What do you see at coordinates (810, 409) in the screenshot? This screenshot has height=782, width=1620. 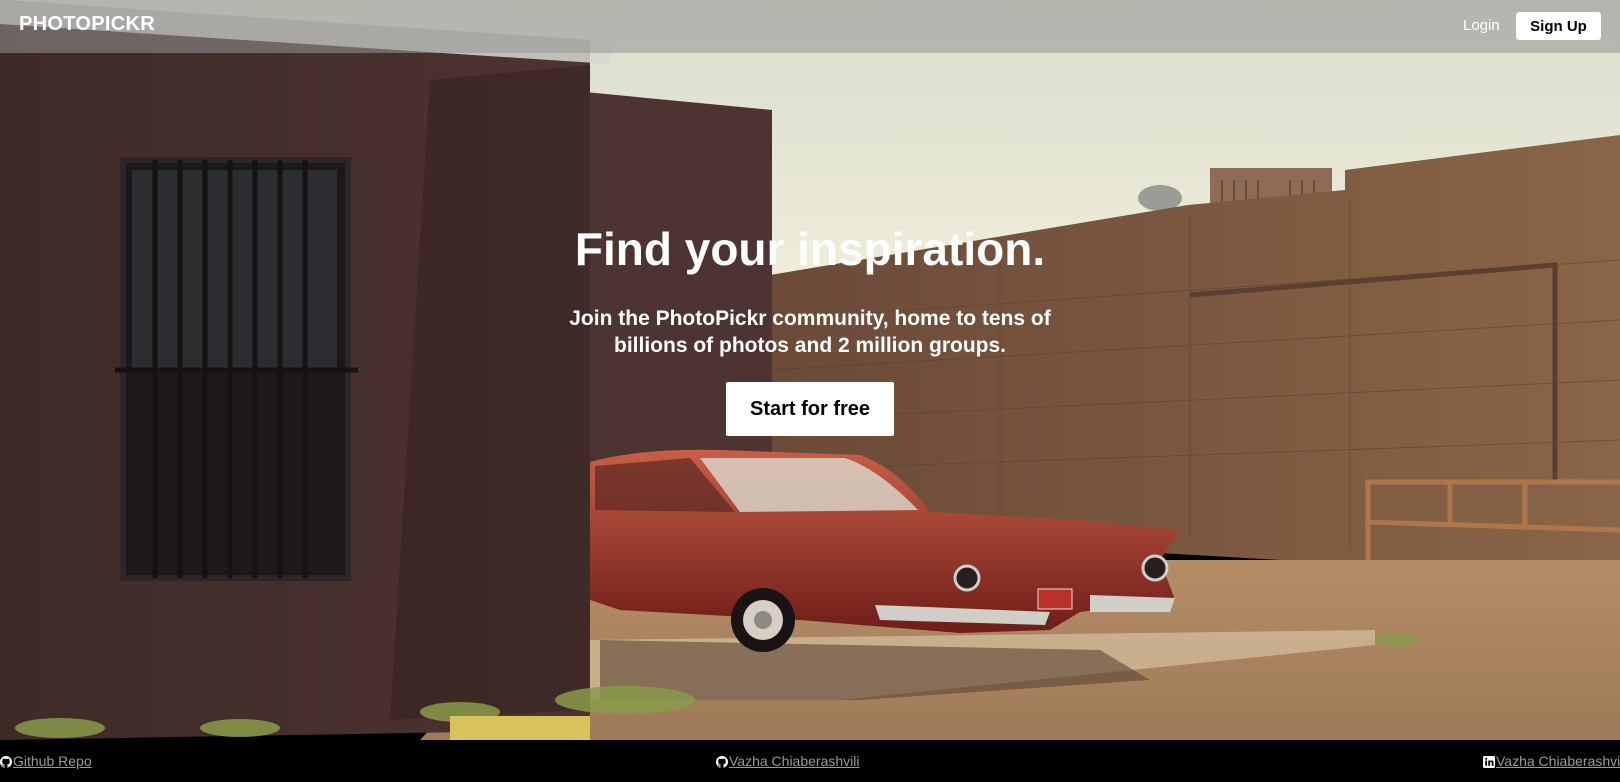 I see `start-for-free-button: Start for free` at bounding box center [810, 409].